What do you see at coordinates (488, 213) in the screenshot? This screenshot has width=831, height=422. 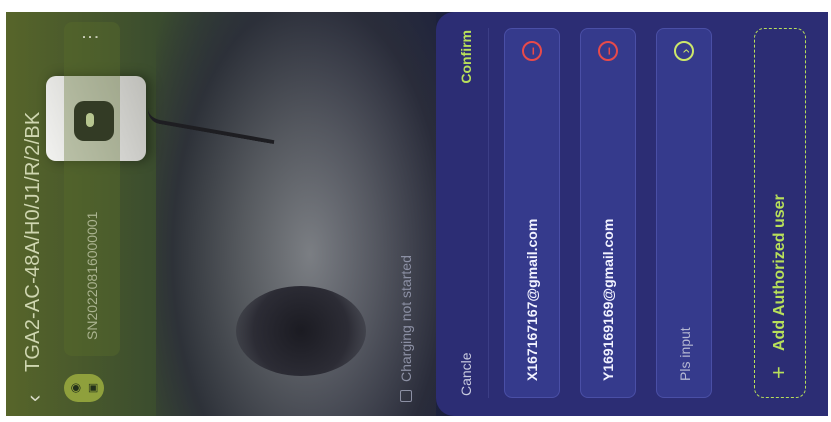 I see `divider` at bounding box center [488, 213].